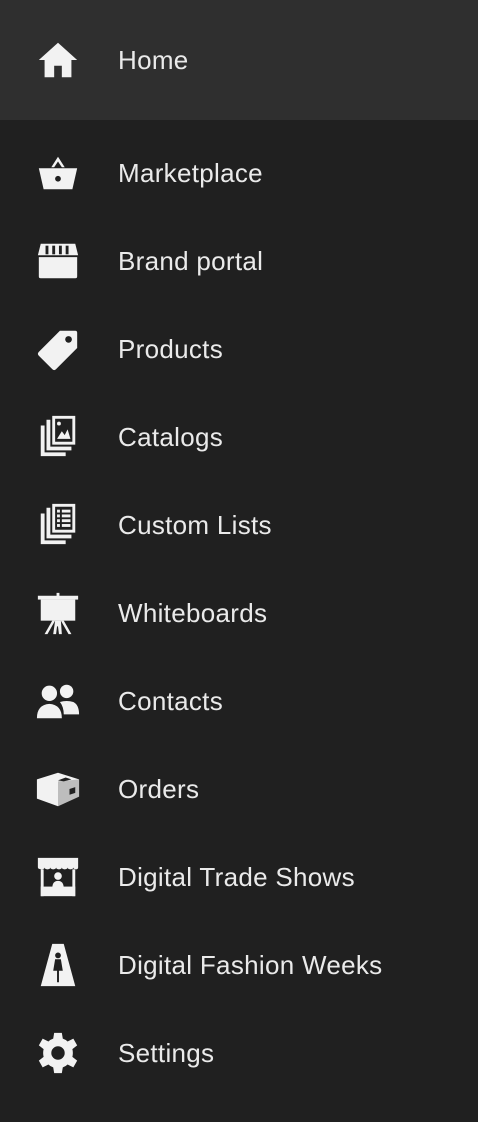 The image size is (478, 1122). Describe the element at coordinates (159, 788) in the screenshot. I see `sidebar-item-label: Orders` at that location.